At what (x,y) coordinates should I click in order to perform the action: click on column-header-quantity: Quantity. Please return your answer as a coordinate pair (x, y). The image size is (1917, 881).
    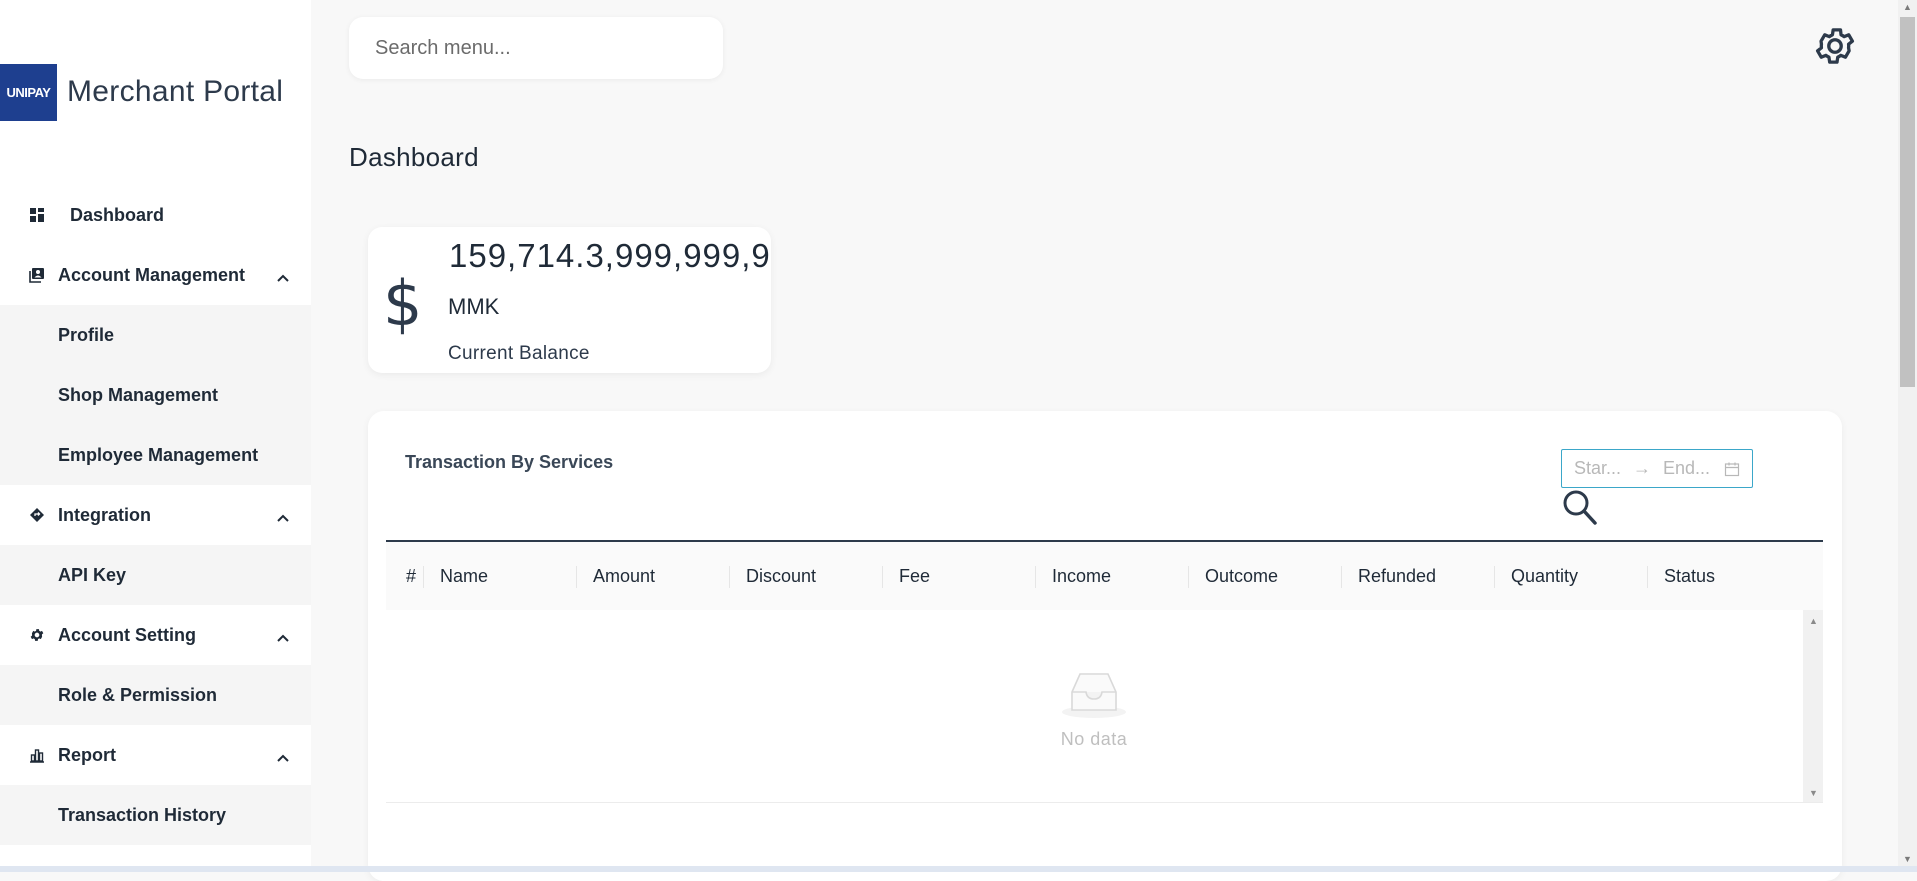
    Looking at the image, I should click on (1571, 576).